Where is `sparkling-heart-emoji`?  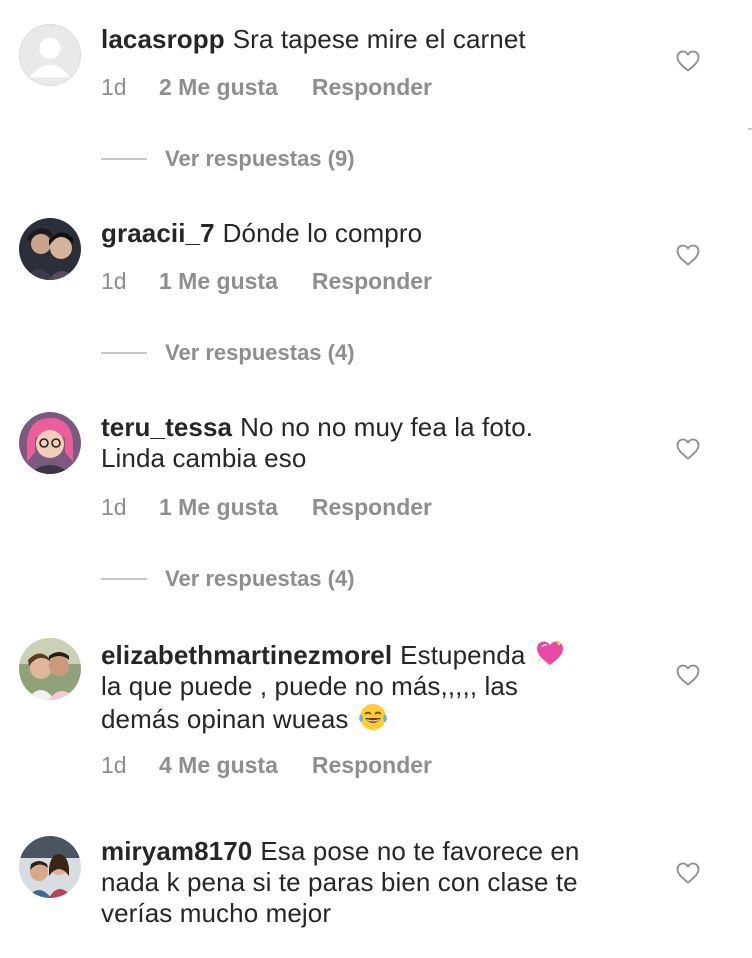 sparkling-heart-emoji is located at coordinates (549, 652).